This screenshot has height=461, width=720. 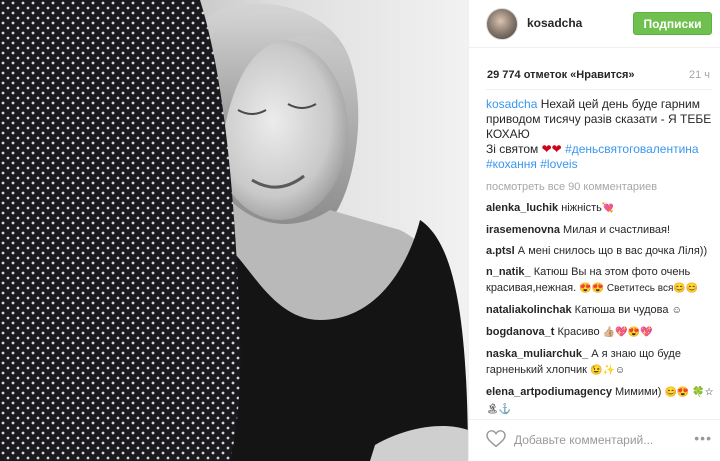 I want to click on username: kosadcha, so click(x=554, y=23).